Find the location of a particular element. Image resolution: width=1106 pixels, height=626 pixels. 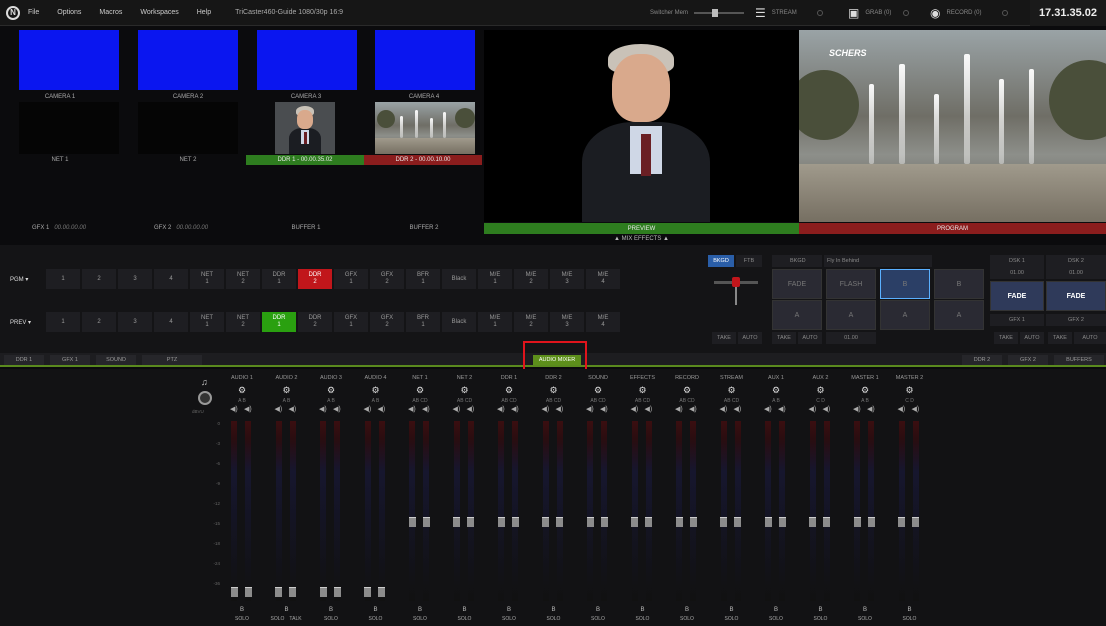

menu-file: File is located at coordinates (33, 12).